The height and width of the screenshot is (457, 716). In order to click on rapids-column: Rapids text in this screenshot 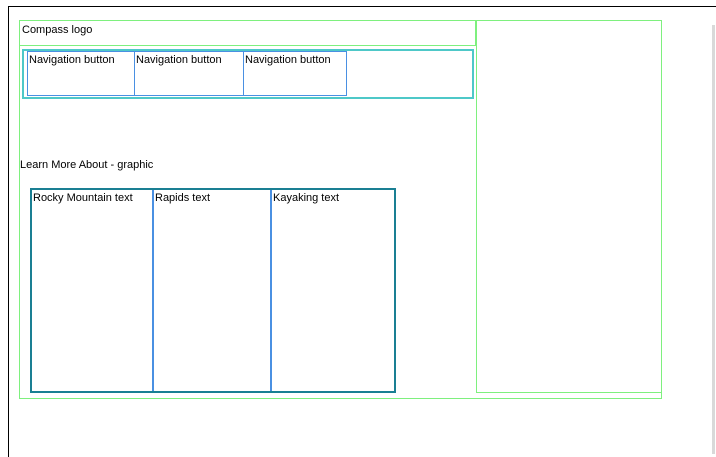, I will do `click(213, 290)`.